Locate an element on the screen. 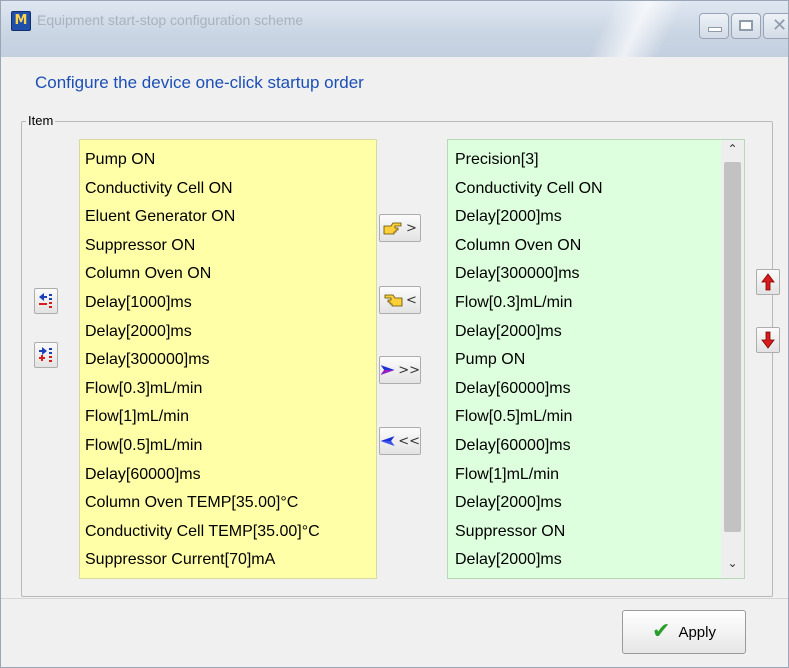  startup-order-list-item: Conductivity Cell ON is located at coordinates (599, 189).